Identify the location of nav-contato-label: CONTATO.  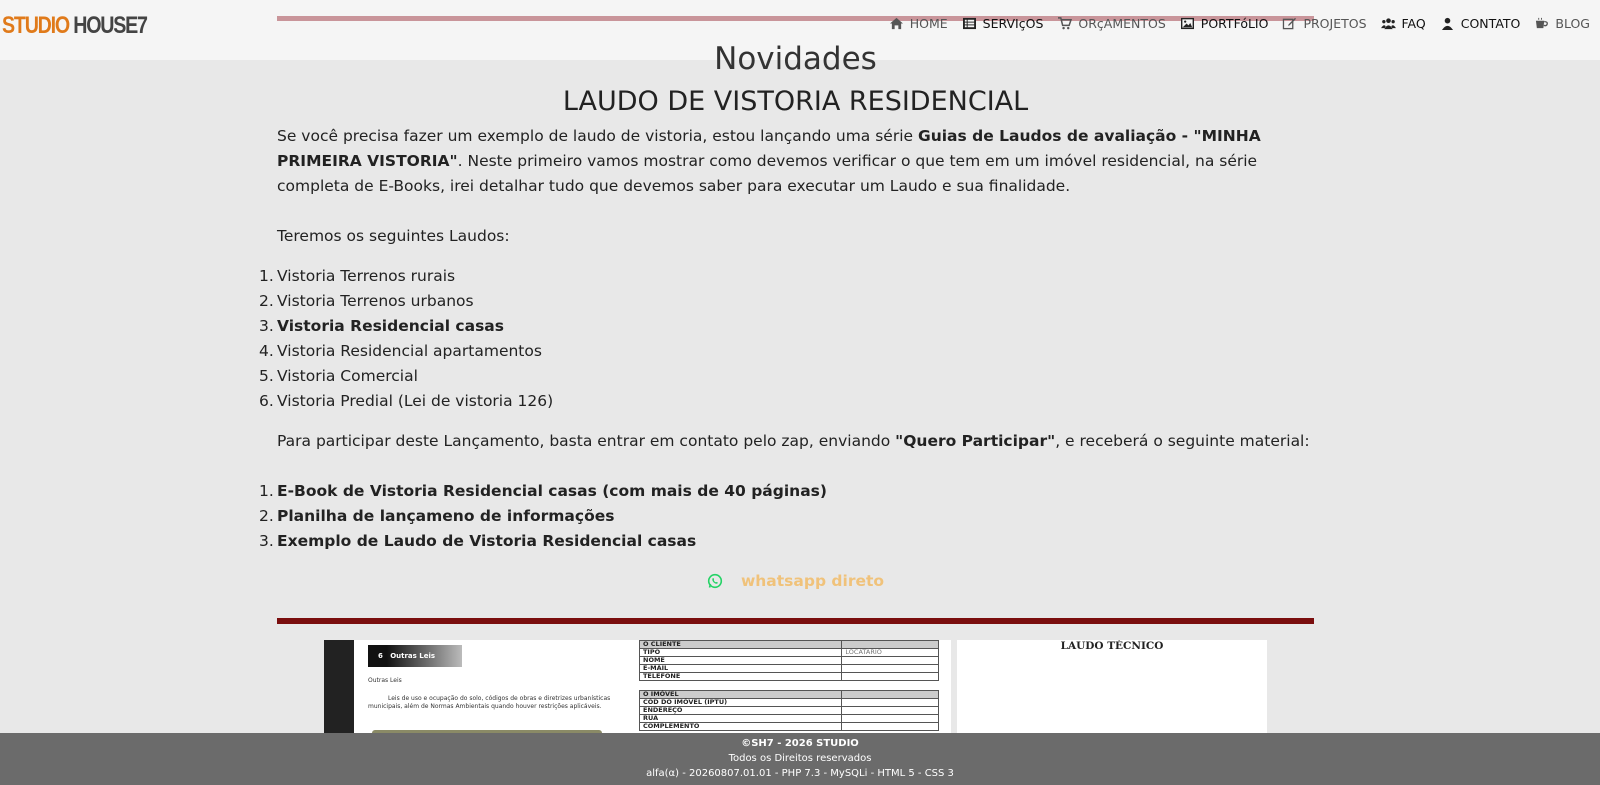
(1490, 23).